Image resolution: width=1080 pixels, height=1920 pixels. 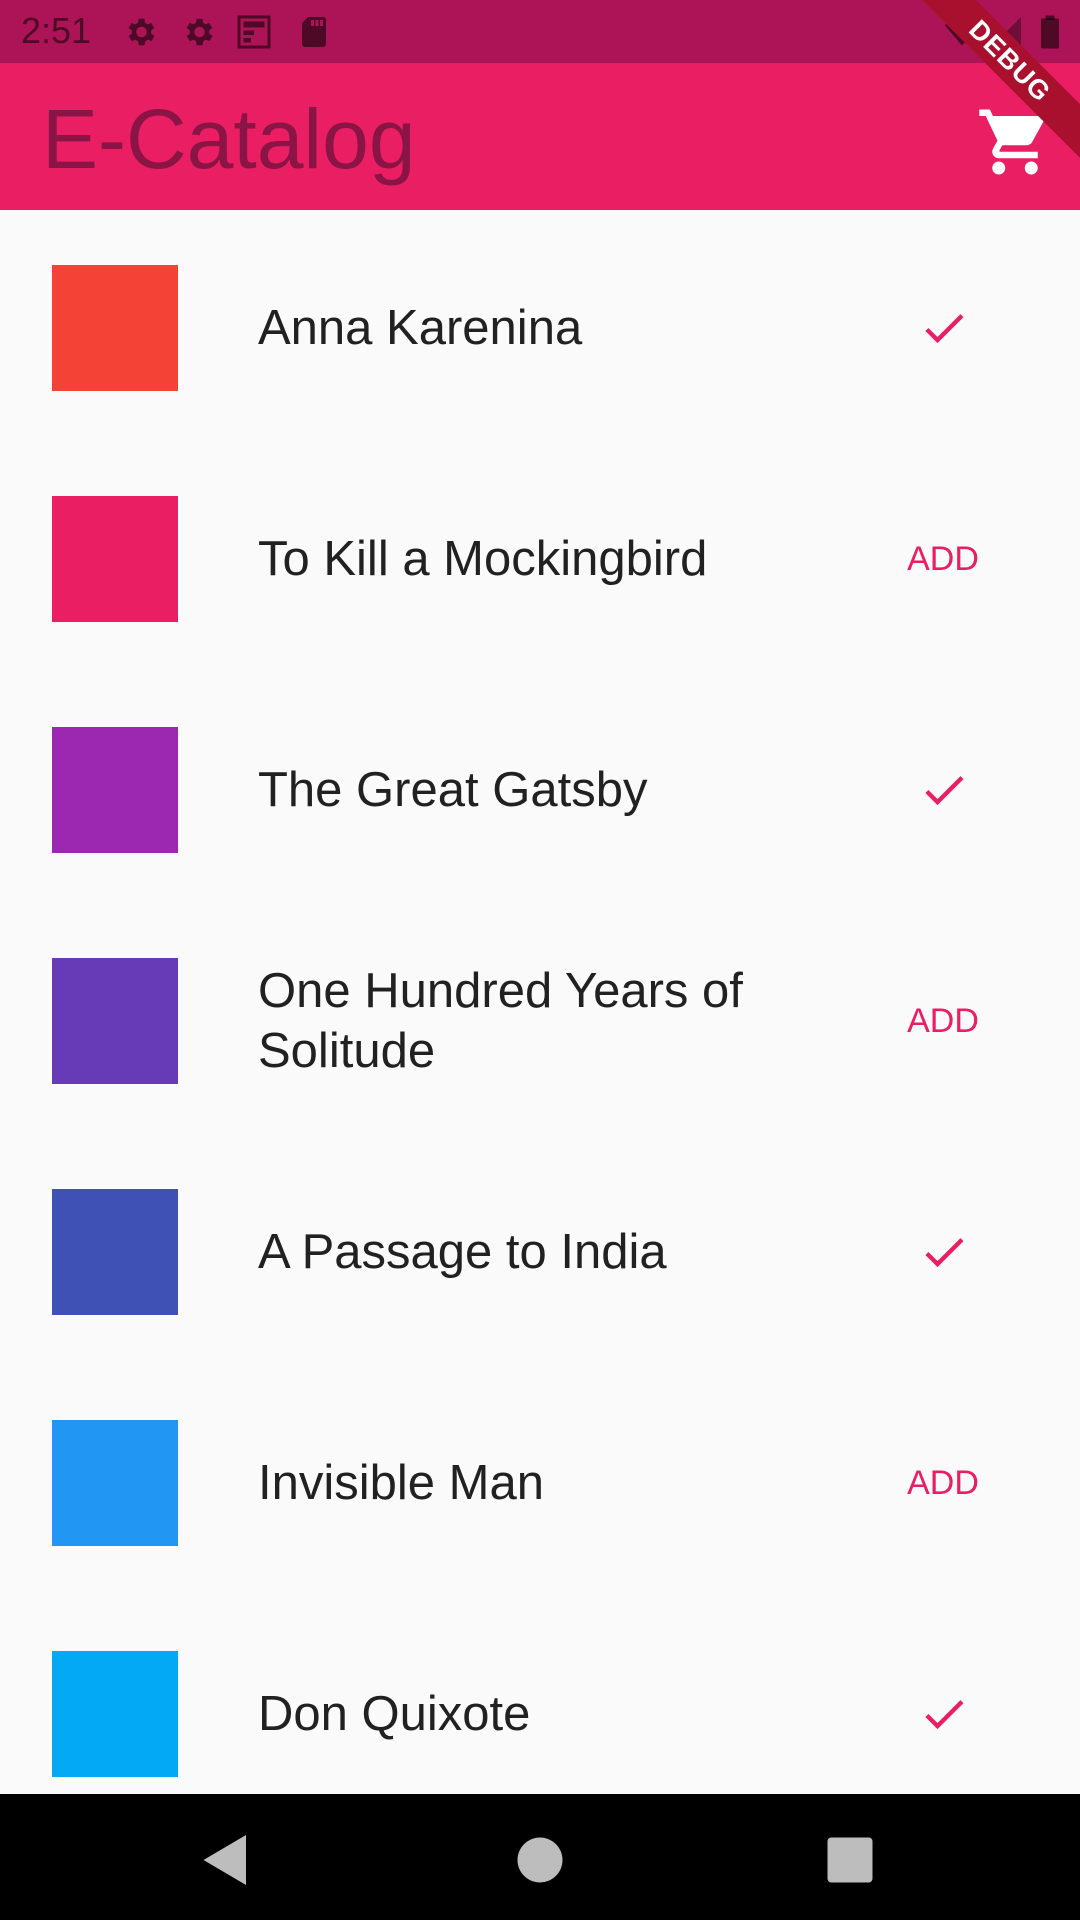 What do you see at coordinates (226, 1860) in the screenshot?
I see `back-icon` at bounding box center [226, 1860].